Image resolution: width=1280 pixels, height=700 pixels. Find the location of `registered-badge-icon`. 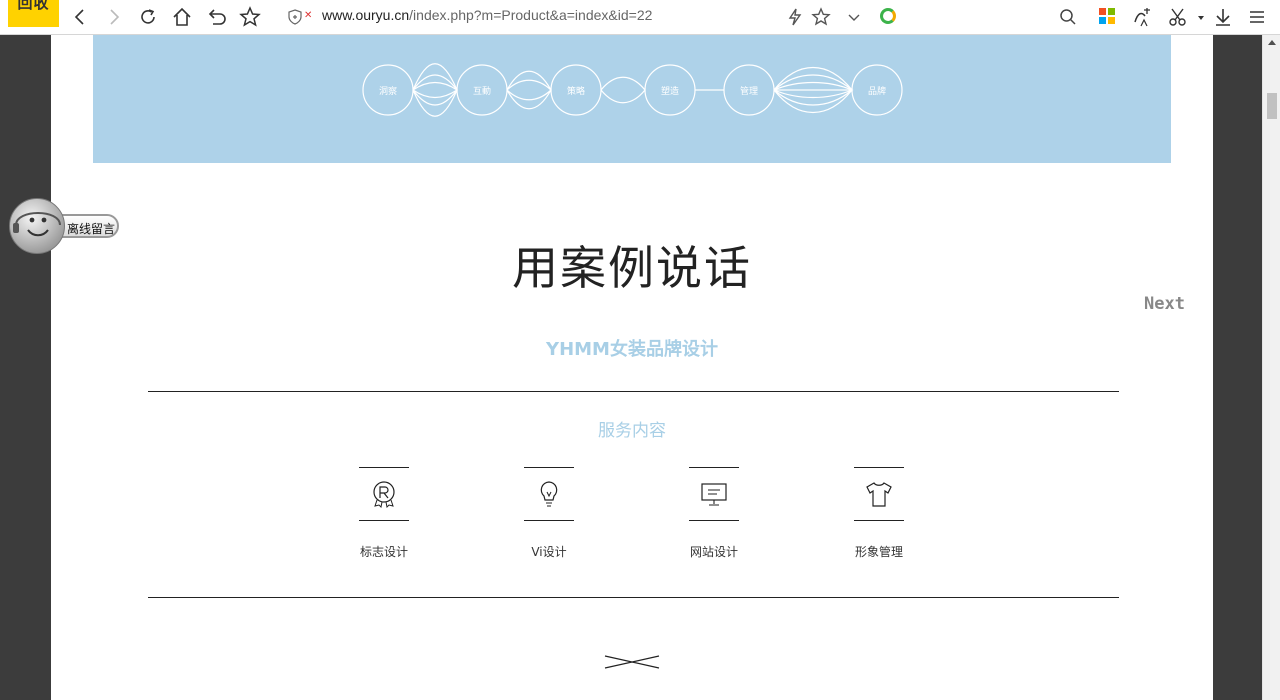

registered-badge-icon is located at coordinates (384, 494).